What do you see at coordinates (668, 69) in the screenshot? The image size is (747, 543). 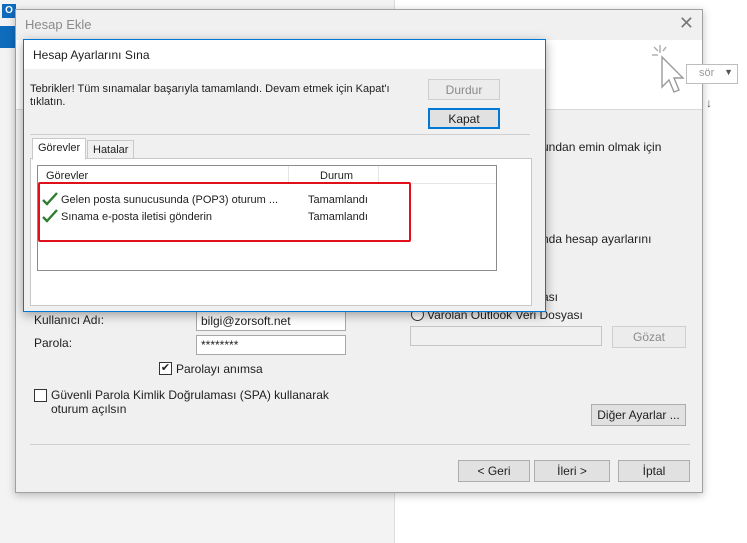 I see `cursor-sparkle-icon` at bounding box center [668, 69].